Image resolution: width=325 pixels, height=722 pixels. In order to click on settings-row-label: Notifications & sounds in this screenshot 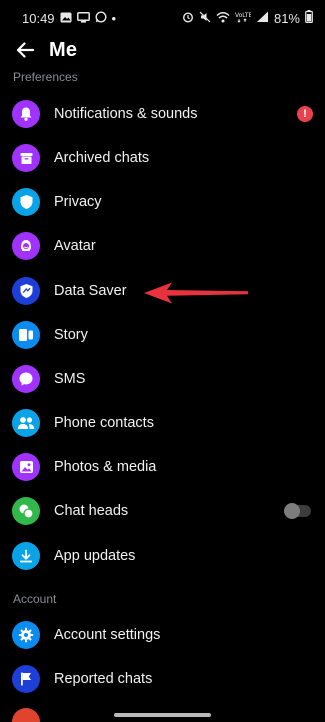, I will do `click(126, 114)`.